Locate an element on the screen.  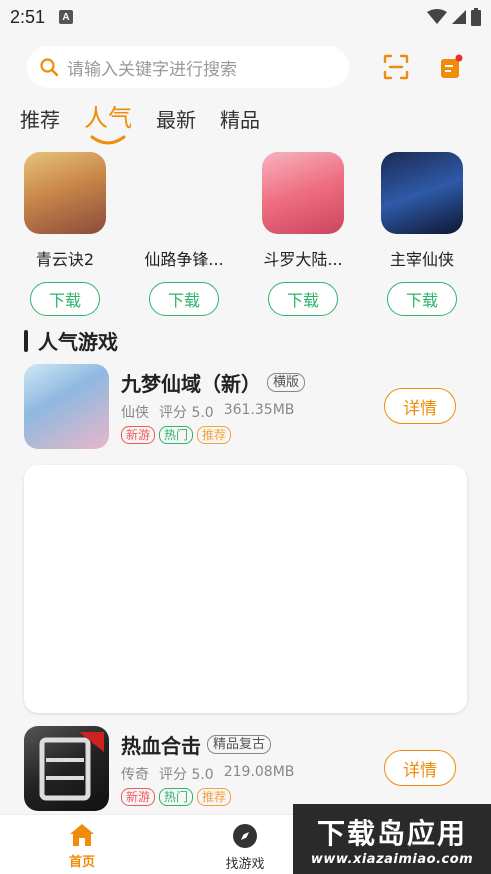
game-meta: 仙侠 评分 5.0 361.35MB is located at coordinates (207, 412).